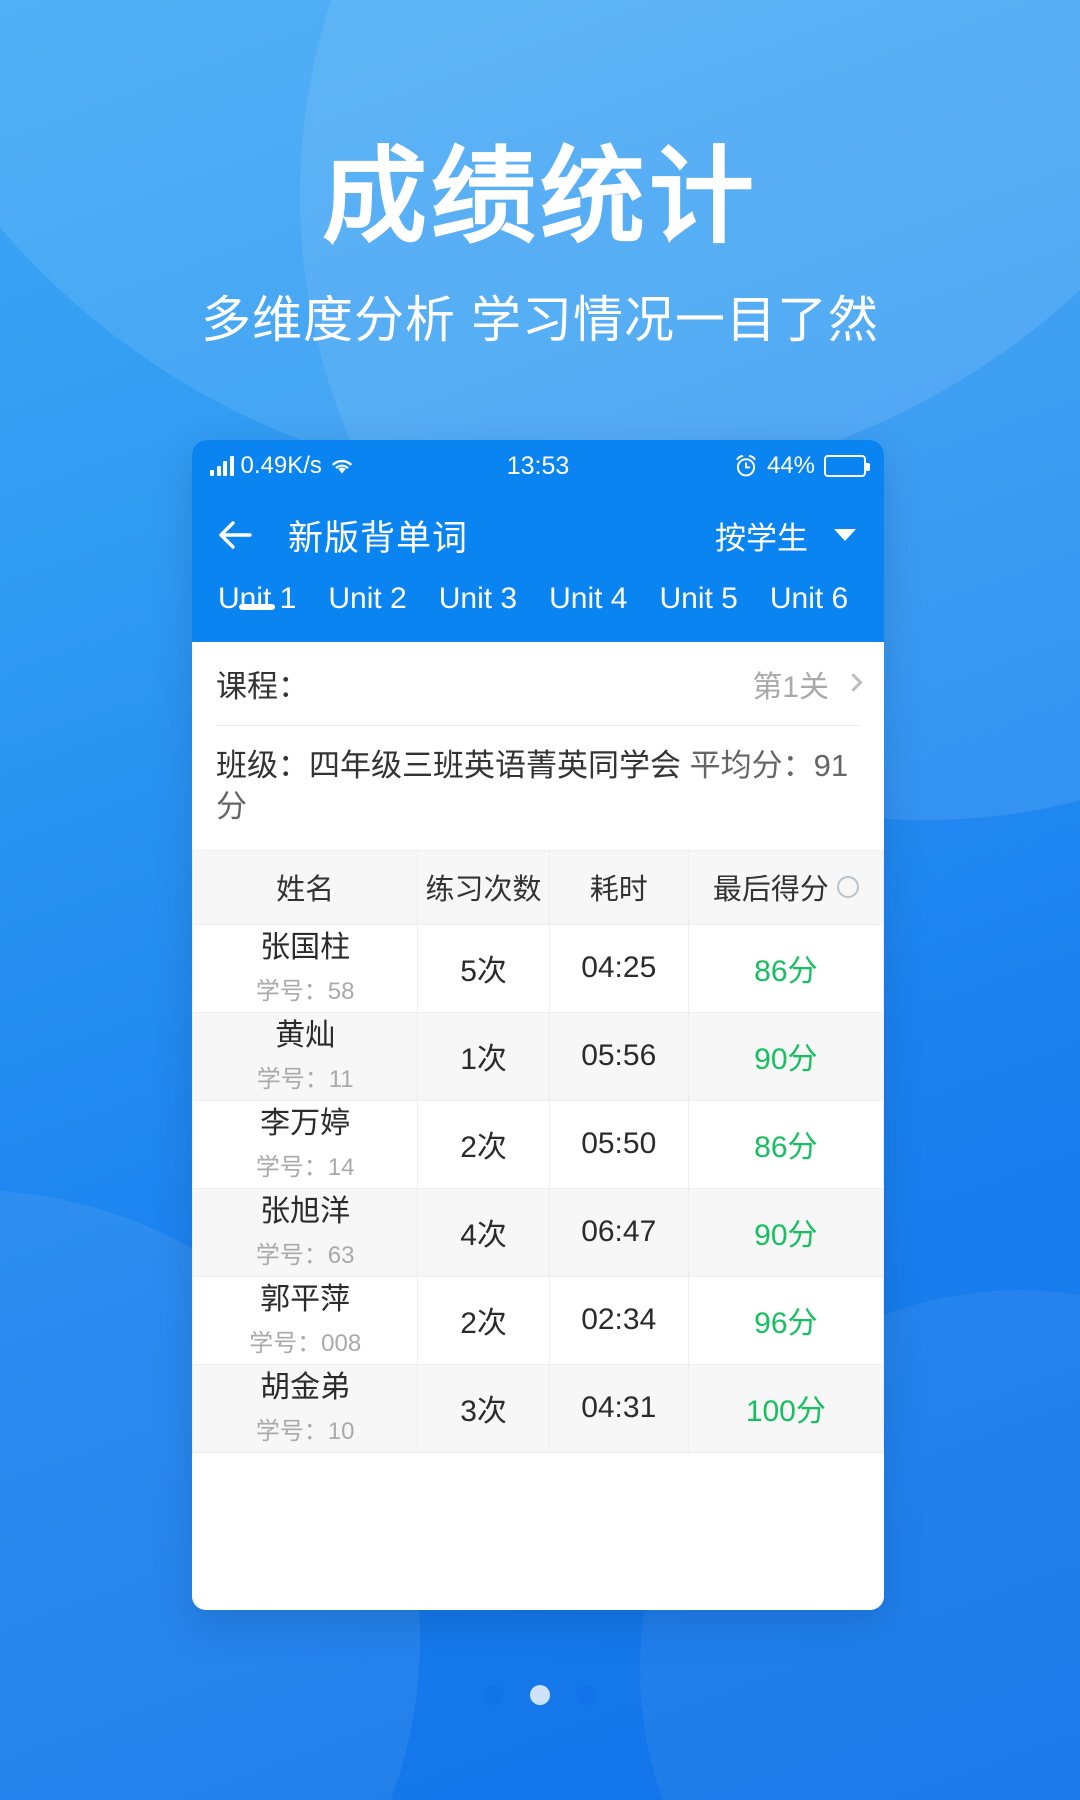 Image resolution: width=1080 pixels, height=1800 pixels. I want to click on column-header-duration: 耗时, so click(618, 887).